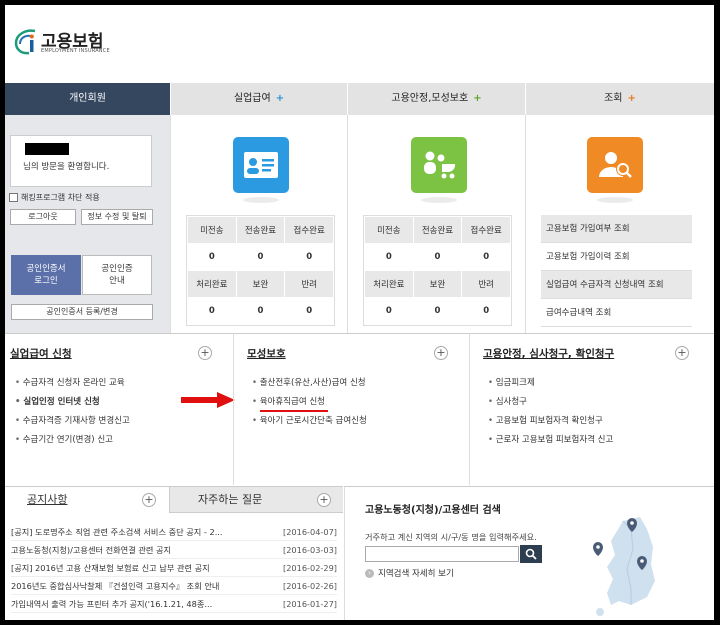 This screenshot has width=720, height=625. Describe the element at coordinates (550, 421) in the screenshot. I see `list-item: 고용보험 피보험자격 확인청구` at that location.